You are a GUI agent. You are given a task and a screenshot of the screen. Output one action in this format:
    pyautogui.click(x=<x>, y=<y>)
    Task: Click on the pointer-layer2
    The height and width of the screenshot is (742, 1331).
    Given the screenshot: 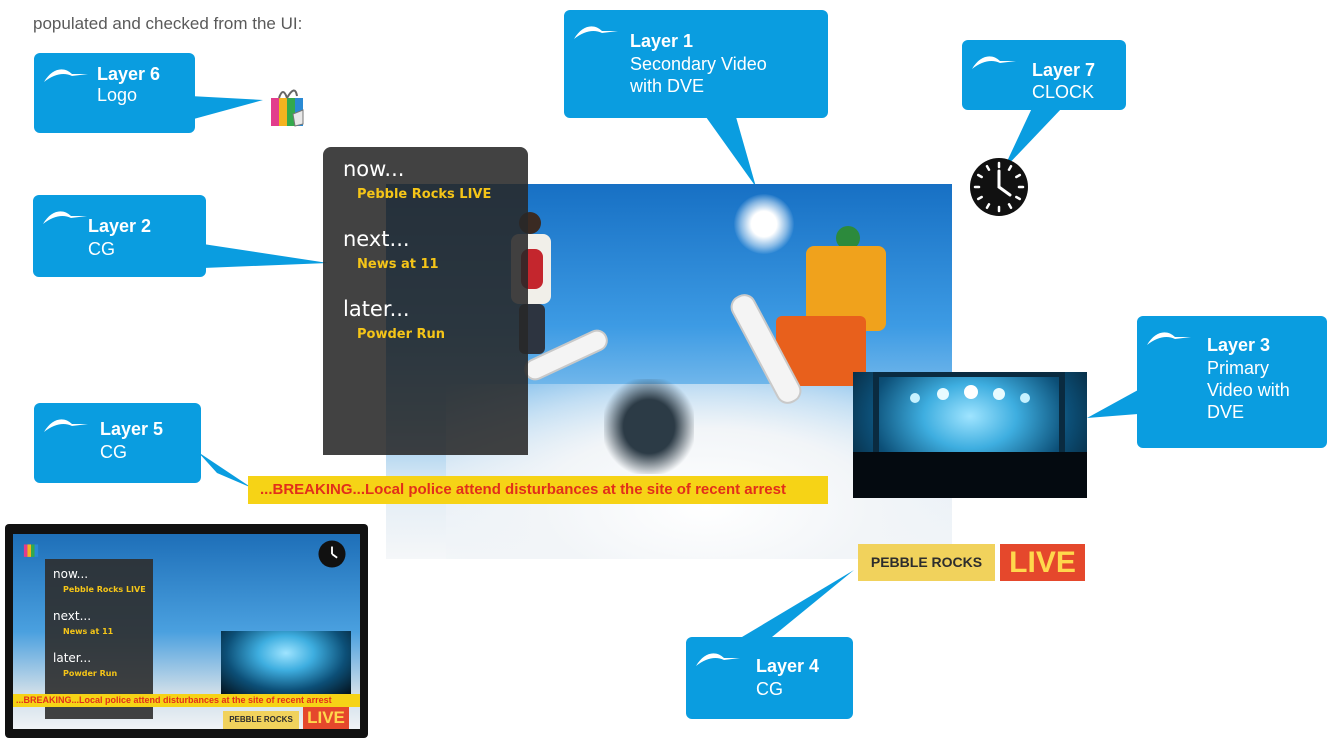 What is the action you would take?
    pyautogui.click(x=265, y=256)
    